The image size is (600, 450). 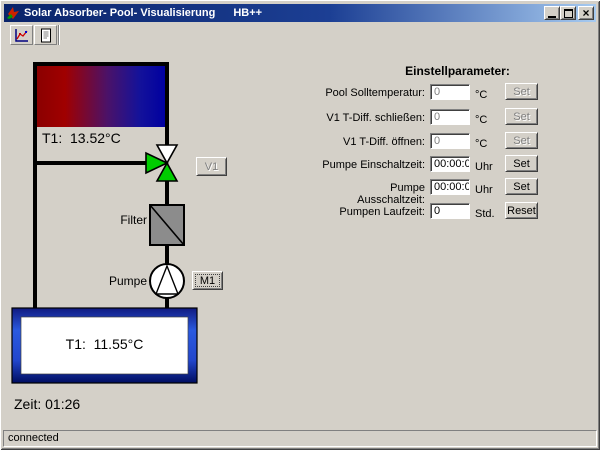 What do you see at coordinates (450, 117) in the screenshot?
I see `v1-tdiff-schliessen-input` at bounding box center [450, 117].